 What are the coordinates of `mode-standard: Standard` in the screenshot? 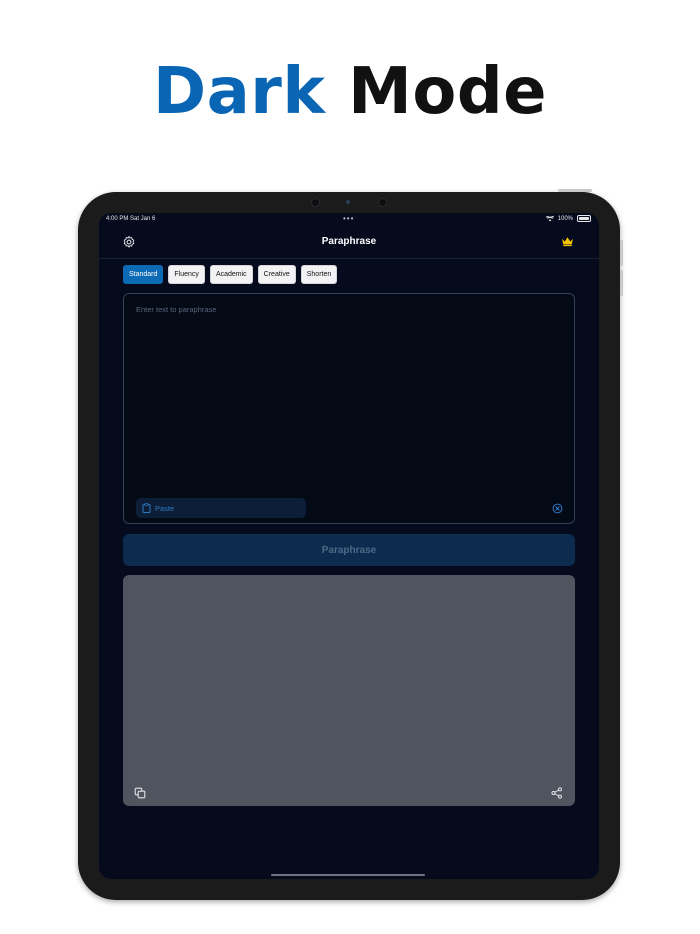 It's located at (143, 274).